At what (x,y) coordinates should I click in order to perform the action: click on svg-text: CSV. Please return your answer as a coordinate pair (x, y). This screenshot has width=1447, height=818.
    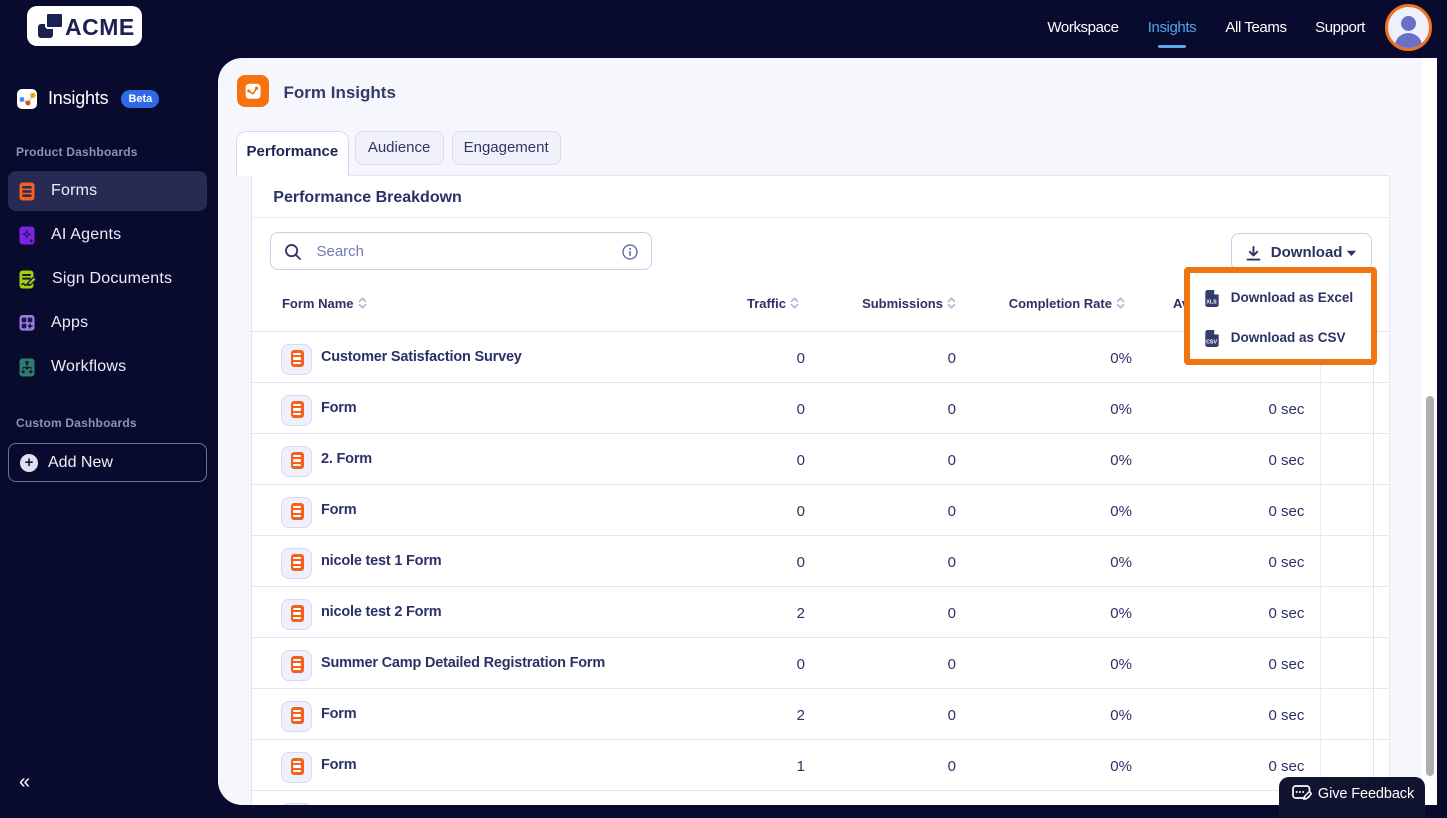
    Looking at the image, I should click on (1211, 343).